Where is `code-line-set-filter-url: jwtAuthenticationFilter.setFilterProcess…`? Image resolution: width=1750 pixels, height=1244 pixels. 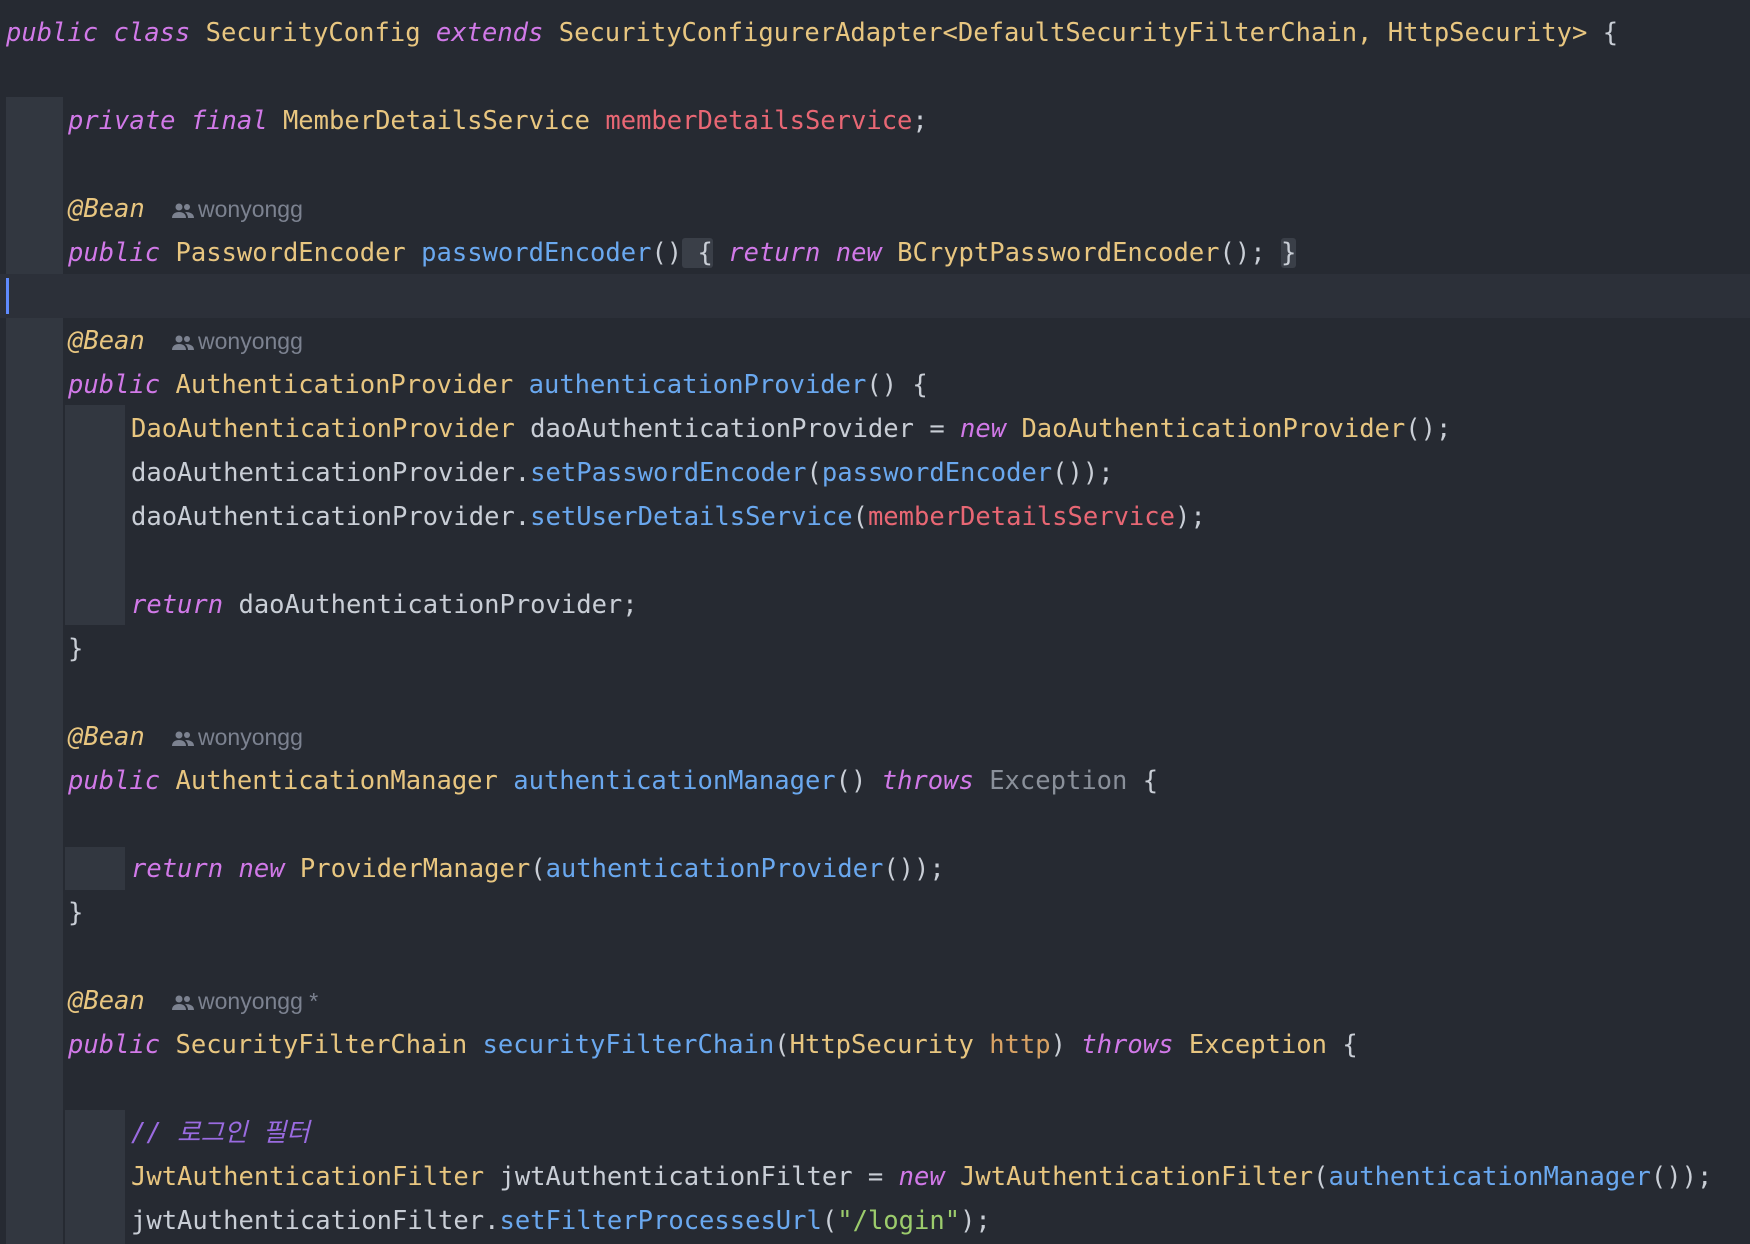 code-line-set-filter-url: jwtAuthenticationFilter.setFilterProcess… is located at coordinates (561, 1221).